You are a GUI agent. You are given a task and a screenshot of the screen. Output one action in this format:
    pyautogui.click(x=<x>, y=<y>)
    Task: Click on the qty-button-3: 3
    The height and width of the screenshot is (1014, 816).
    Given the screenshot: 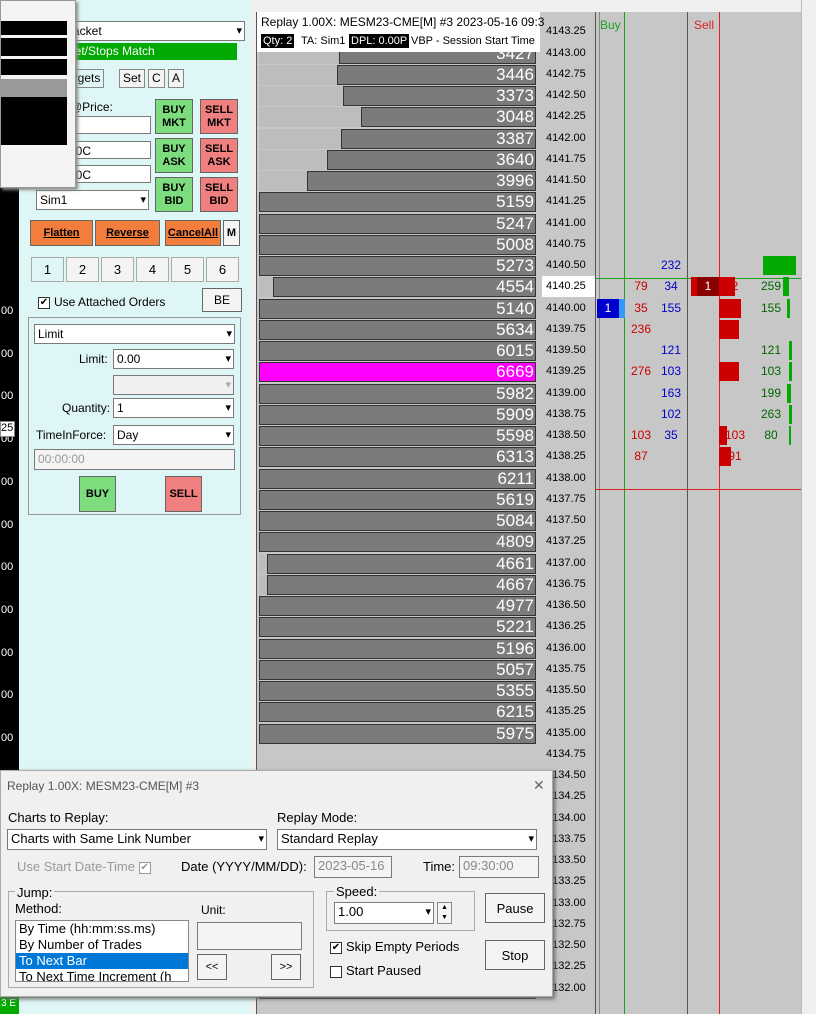 What is the action you would take?
    pyautogui.click(x=117, y=269)
    